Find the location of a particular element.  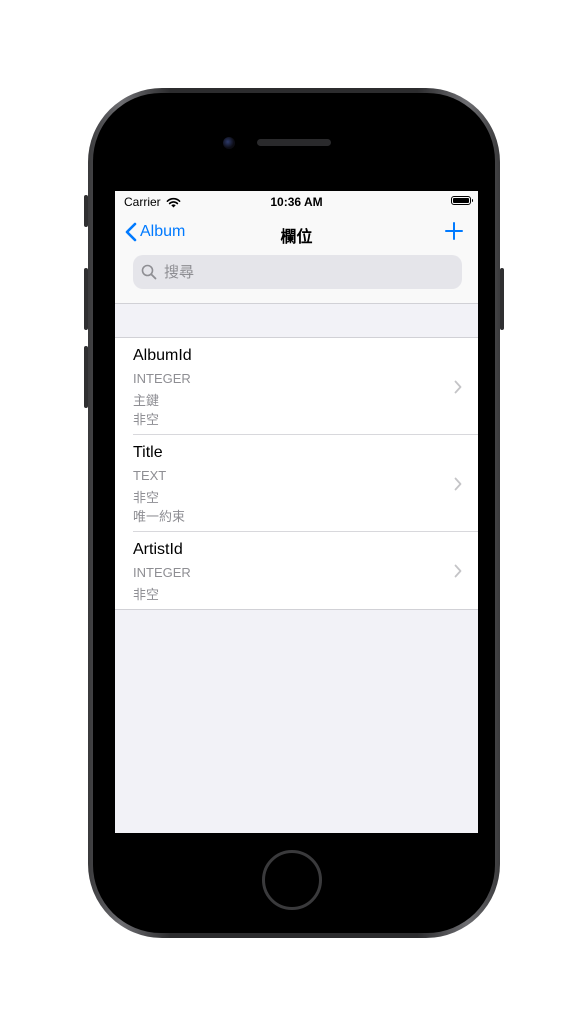

earpiece-speaker is located at coordinates (294, 142).